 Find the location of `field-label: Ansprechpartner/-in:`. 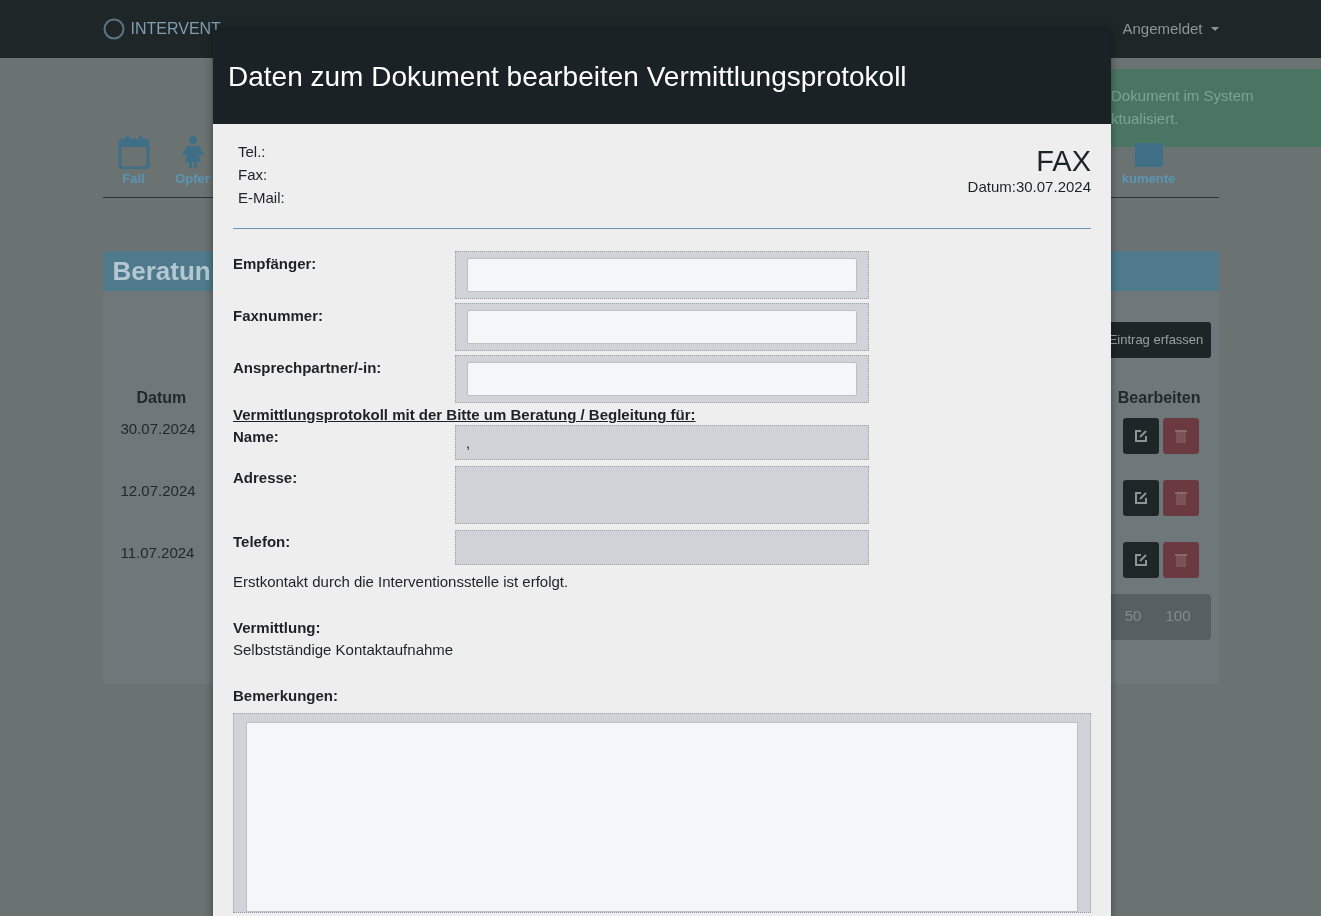

field-label: Ansprechpartner/-in: is located at coordinates (308, 368).